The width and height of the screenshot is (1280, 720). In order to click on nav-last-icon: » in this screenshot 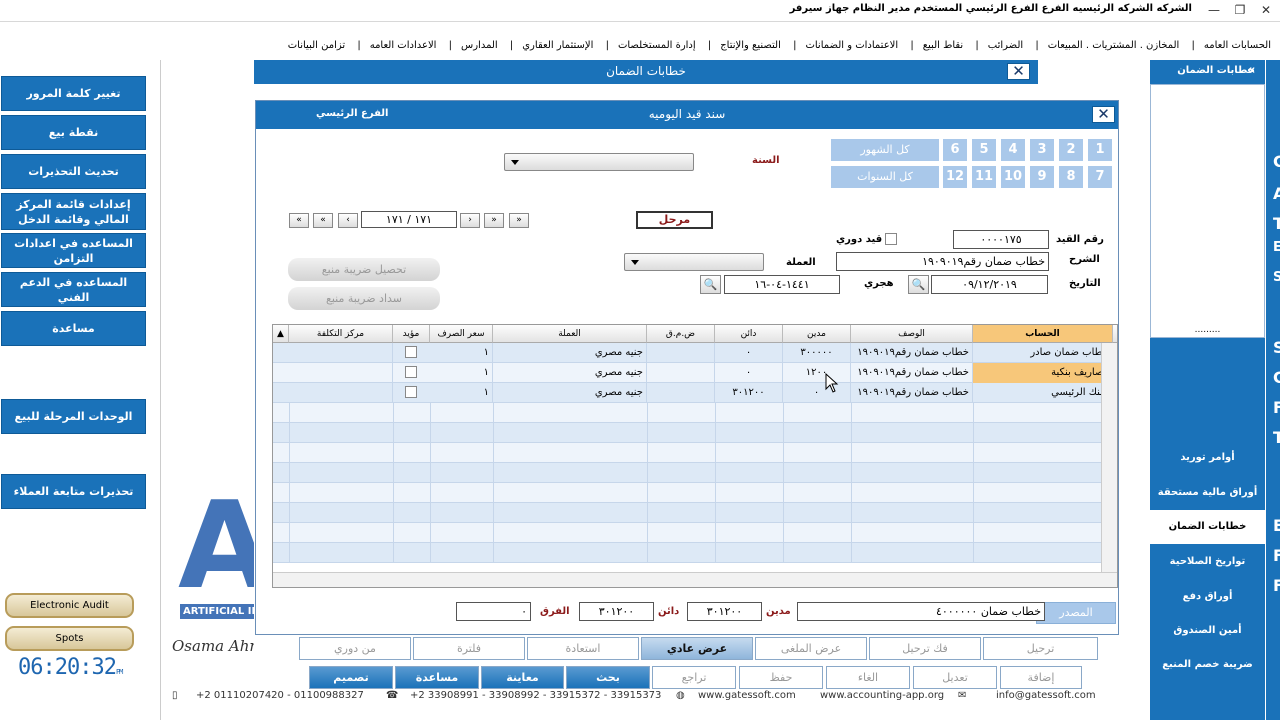, I will do `click(519, 220)`.